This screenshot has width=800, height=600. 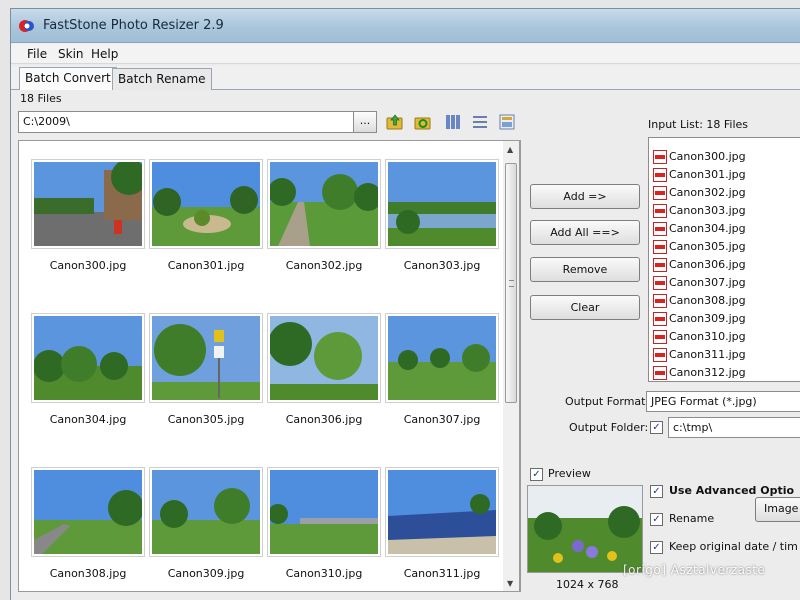 I want to click on thumbnail-label: Canon304.jpg, so click(x=88, y=419).